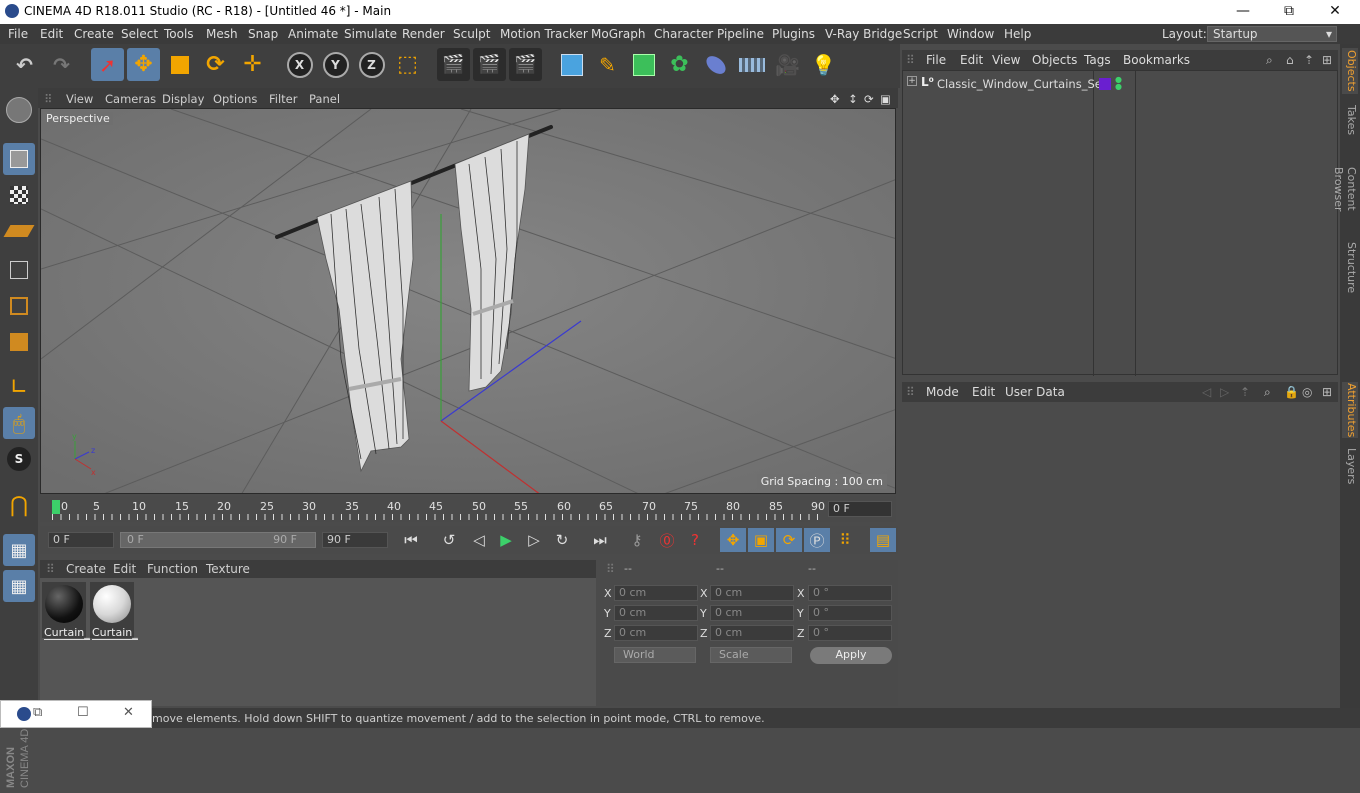 The width and height of the screenshot is (1360, 793). What do you see at coordinates (1269, 60) in the screenshot?
I see `search-icon: ⌕` at bounding box center [1269, 60].